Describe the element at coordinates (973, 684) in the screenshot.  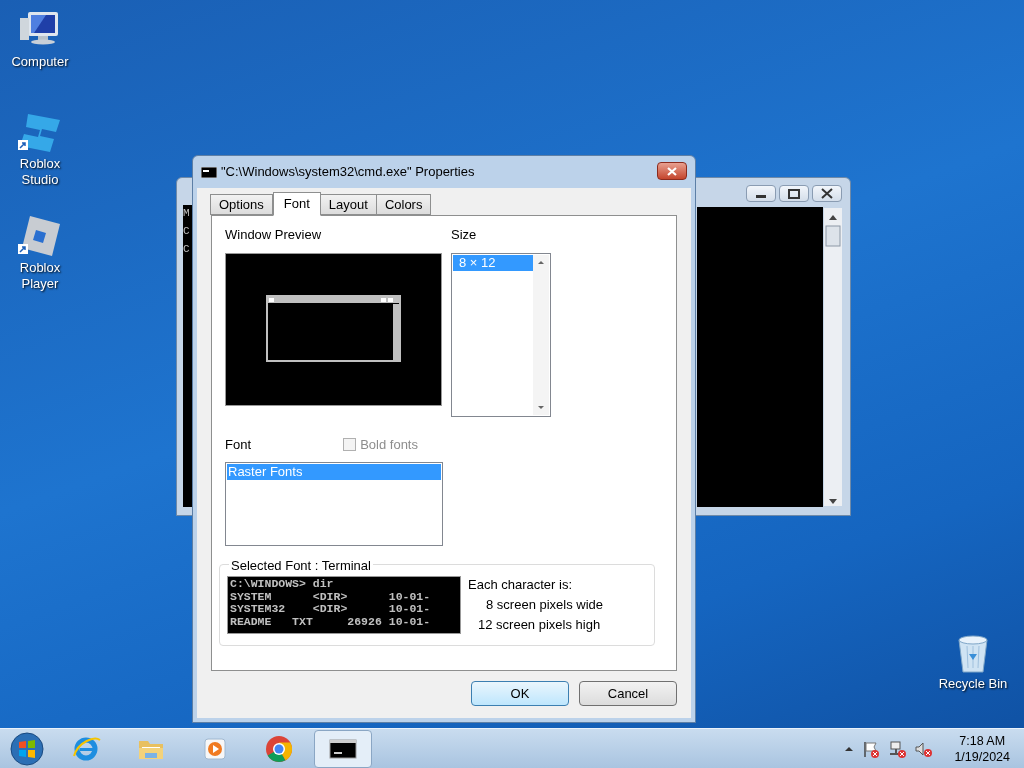
I see `desktop-icon-label: Recycle Bin` at that location.